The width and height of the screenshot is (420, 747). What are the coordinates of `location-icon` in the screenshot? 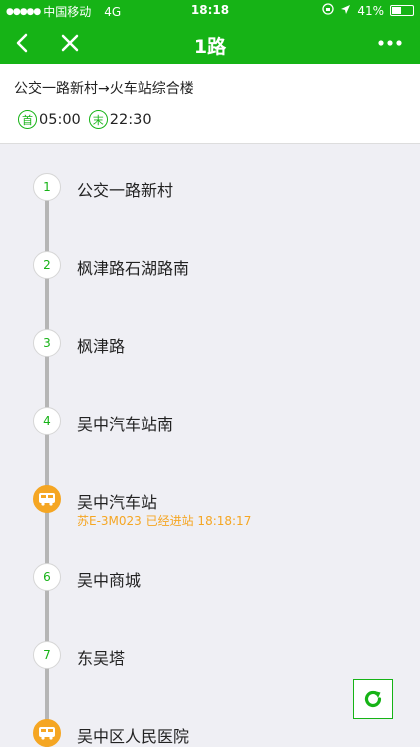 It's located at (345, 11).